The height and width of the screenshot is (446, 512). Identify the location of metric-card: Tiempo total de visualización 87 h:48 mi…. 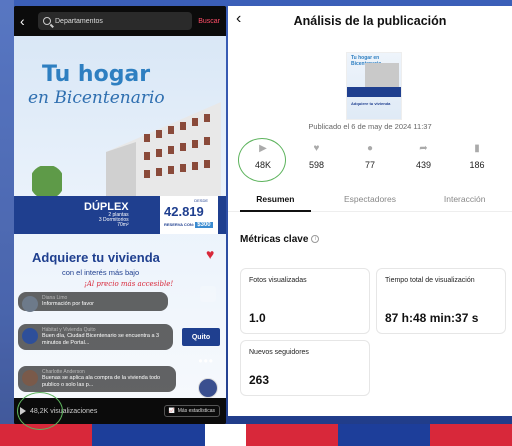
(441, 301).